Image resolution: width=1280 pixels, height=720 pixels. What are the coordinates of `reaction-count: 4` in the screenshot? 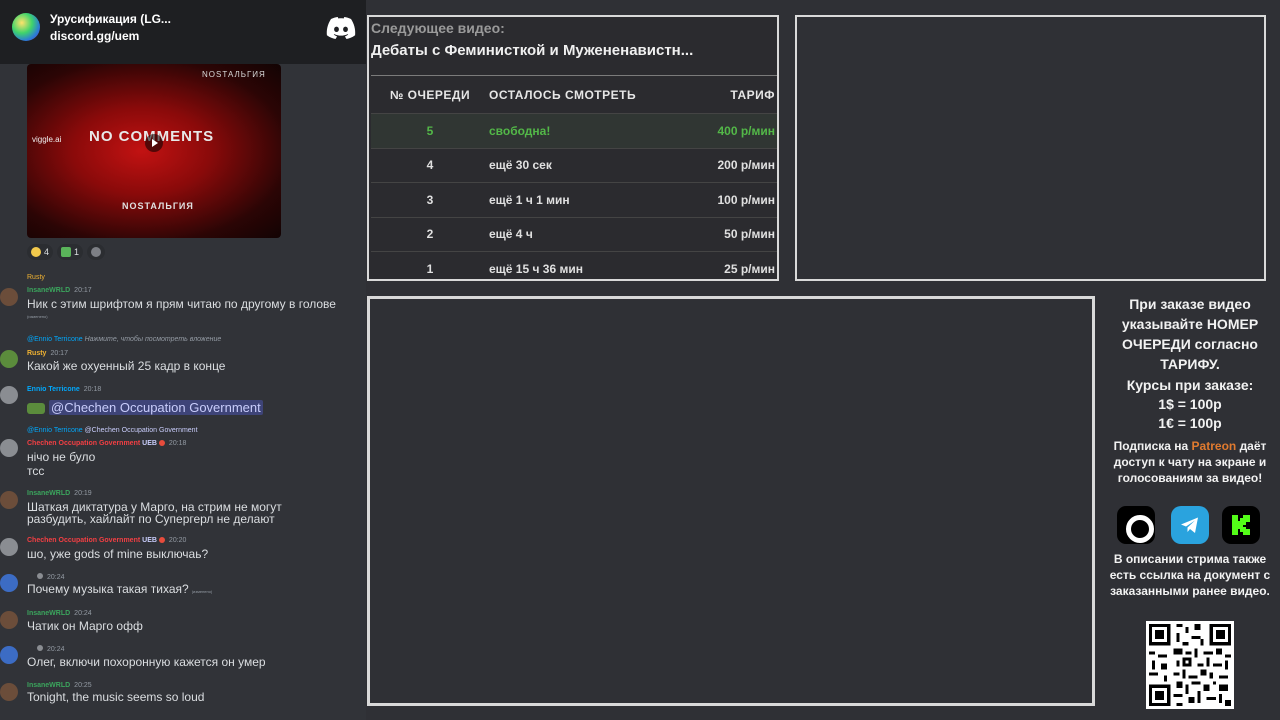 It's located at (47, 252).